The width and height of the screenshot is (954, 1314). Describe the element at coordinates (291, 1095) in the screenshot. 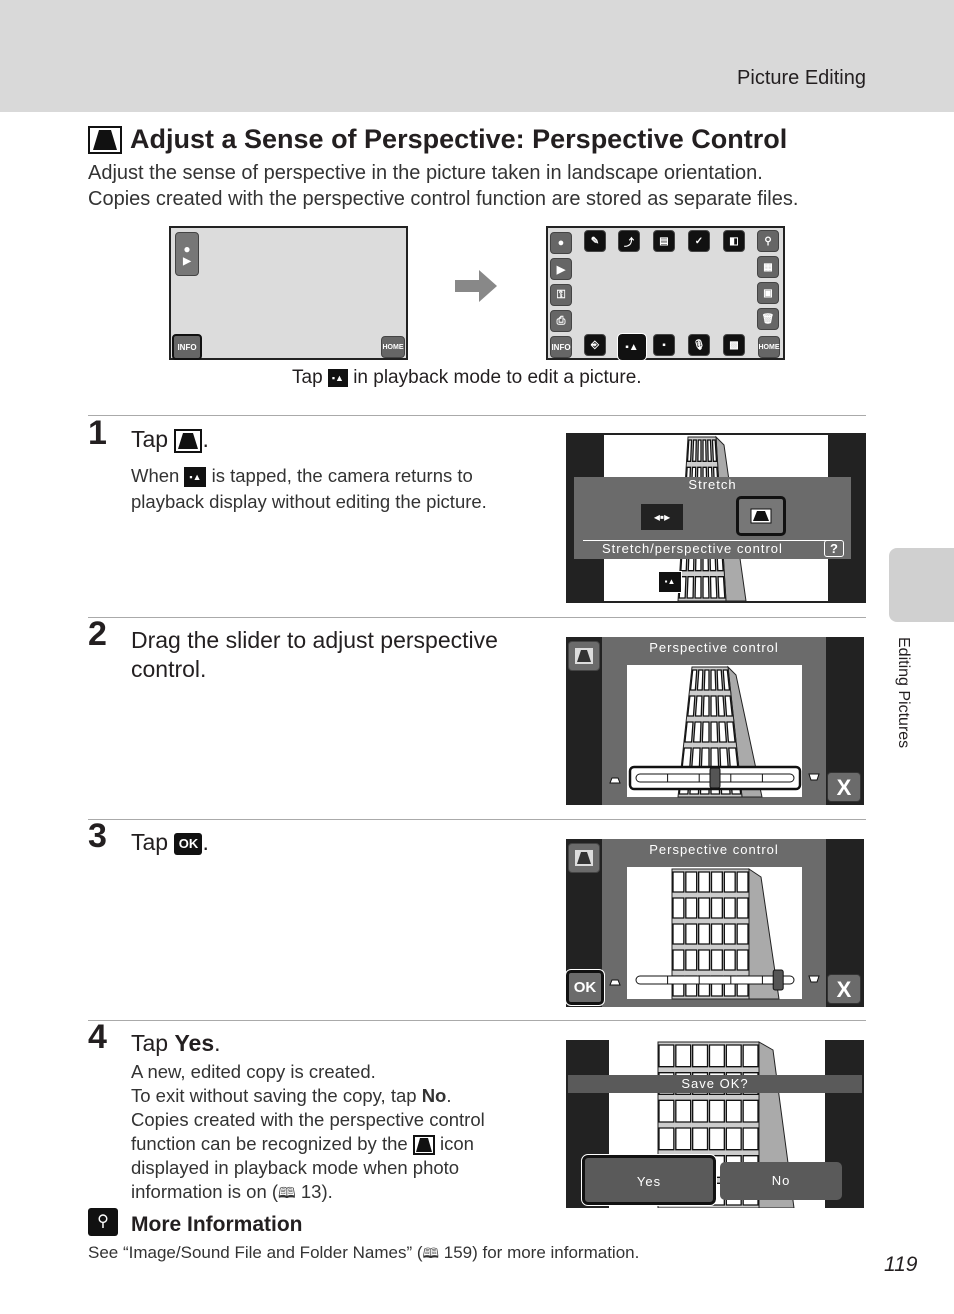

I see `step-body-line: To exit without saving the copy, tap No.` at that location.